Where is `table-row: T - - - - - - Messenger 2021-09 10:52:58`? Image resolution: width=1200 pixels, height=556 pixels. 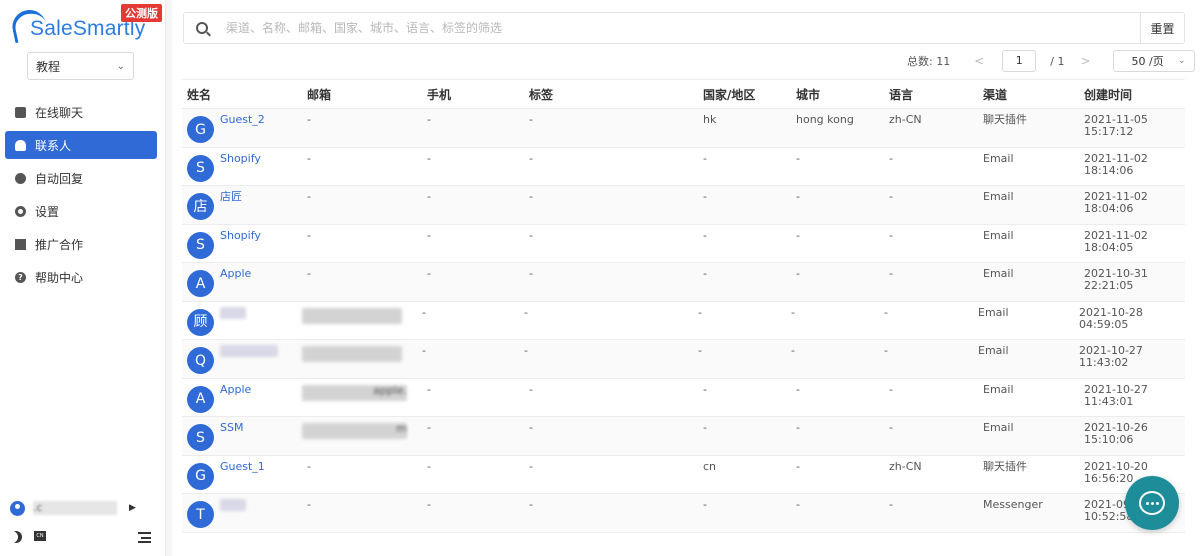
table-row: T - - - - - - Messenger 2021-09 10:52:58 is located at coordinates (683, 513).